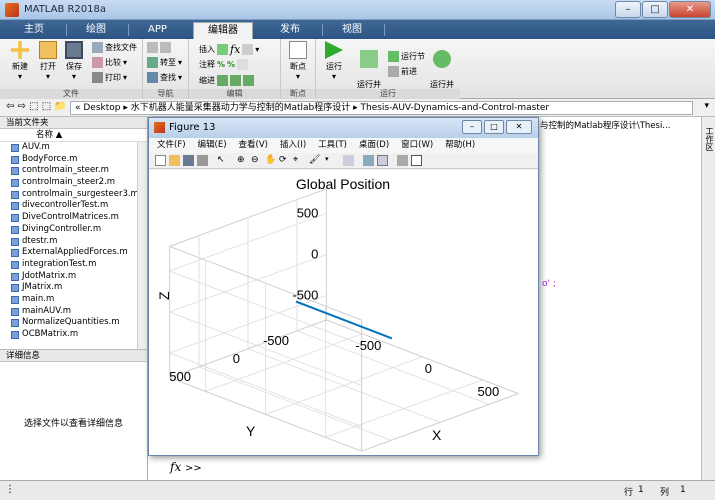  What do you see at coordinates (42, 287) in the screenshot?
I see `file-name: JMatrix.m` at bounding box center [42, 287].